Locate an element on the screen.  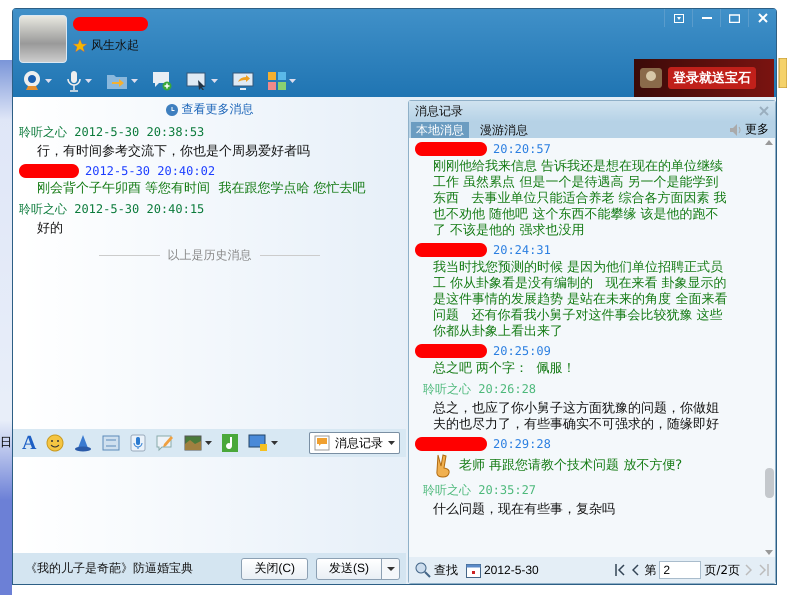
pencil-note-icon is located at coordinates (165, 443).